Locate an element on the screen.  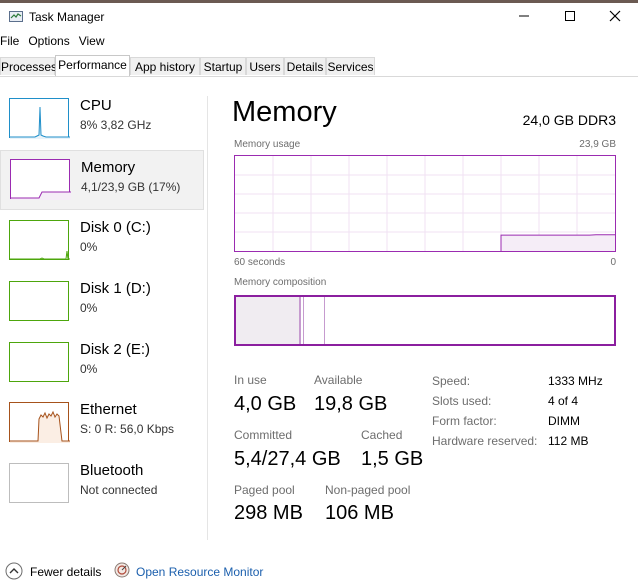
disk-2-thumbnail is located at coordinates (39, 362).